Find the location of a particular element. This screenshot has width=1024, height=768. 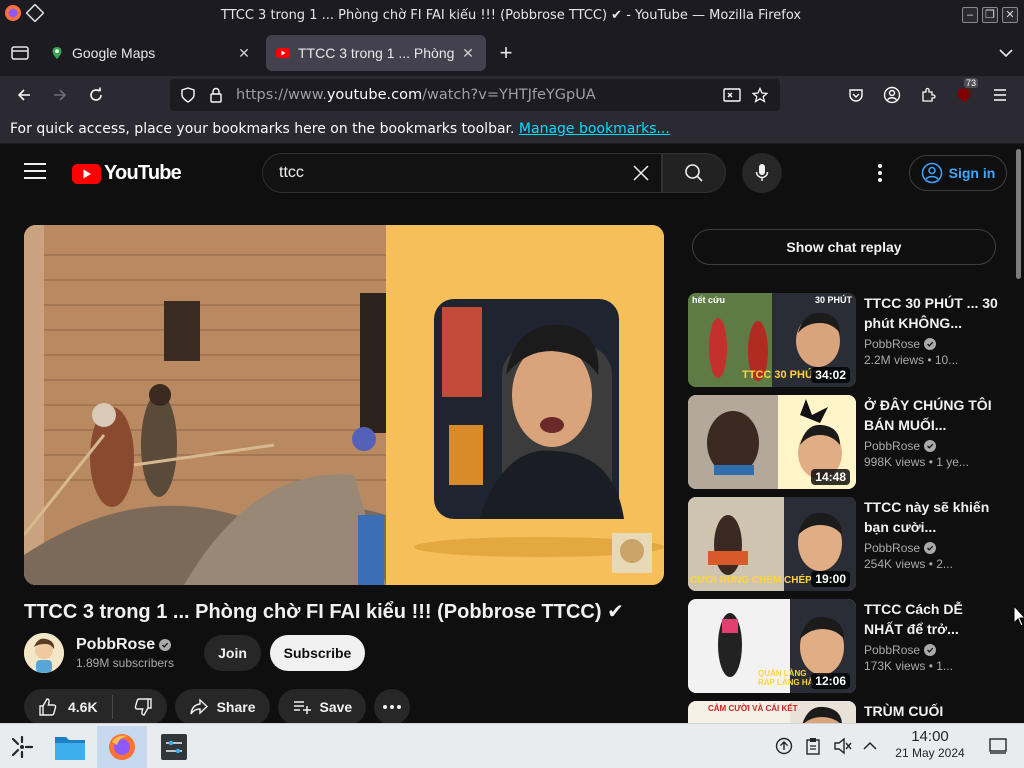

like-button: 4.6K is located at coordinates (75, 707).